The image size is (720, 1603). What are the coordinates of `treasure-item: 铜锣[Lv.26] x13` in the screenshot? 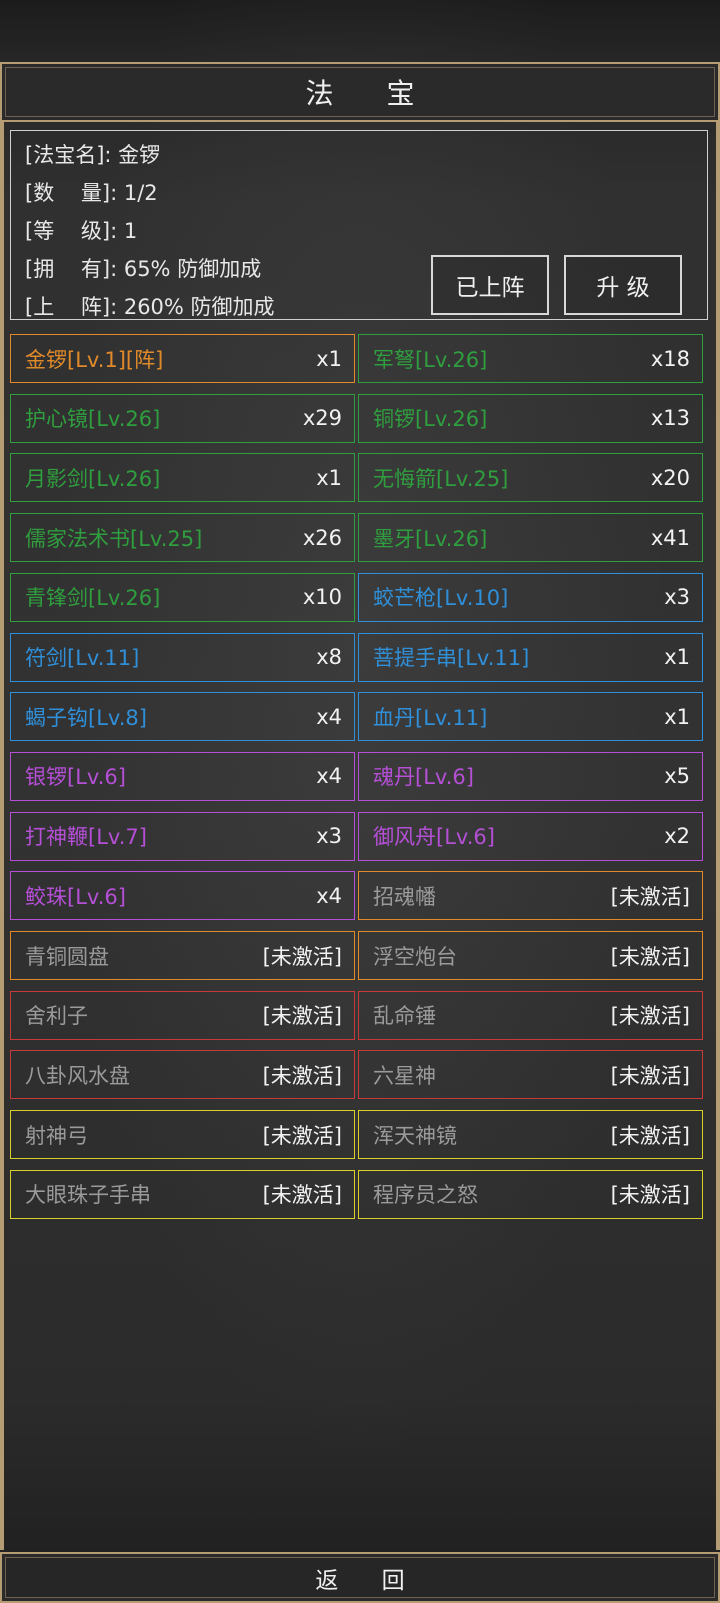 It's located at (530, 418).